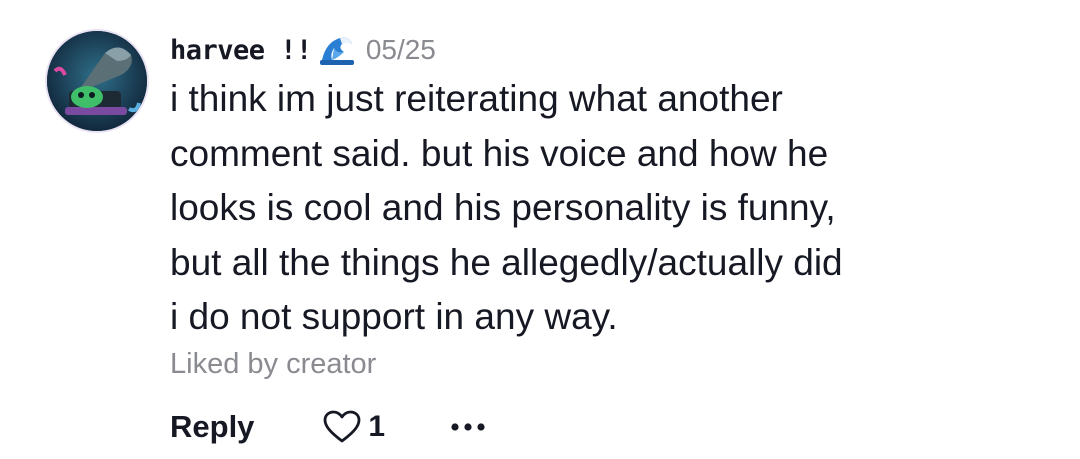  I want to click on avatar, so click(97, 81).